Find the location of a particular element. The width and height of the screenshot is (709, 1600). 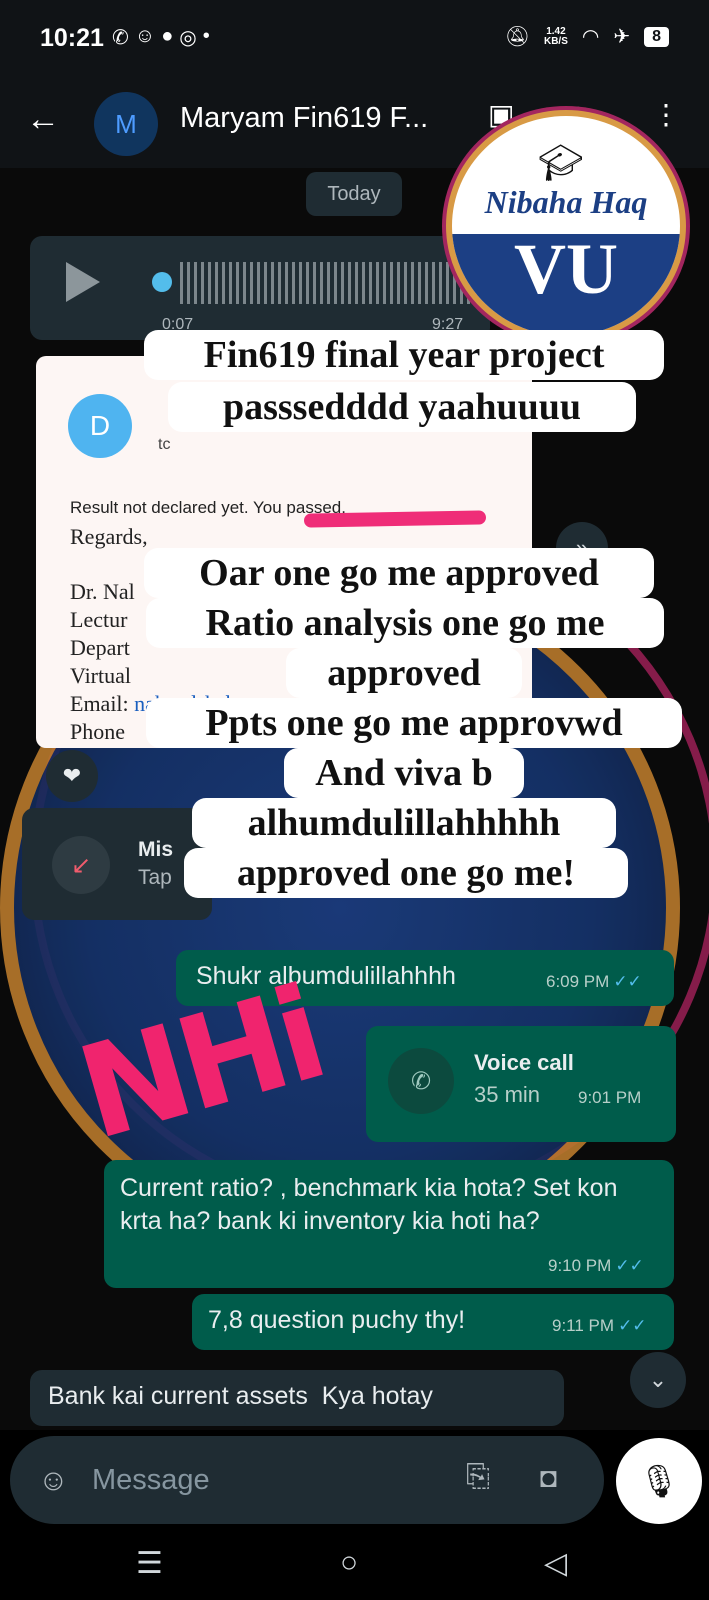

voice-call-duration: 35 min is located at coordinates (507, 1094).